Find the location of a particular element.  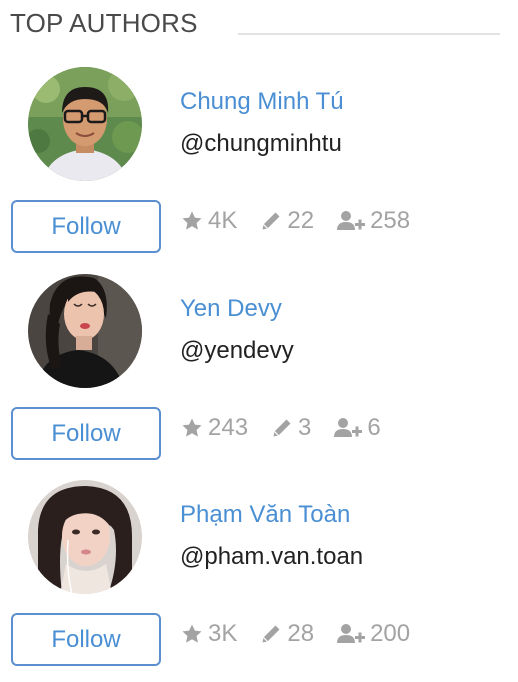

stars-count: 4K is located at coordinates (223, 220).